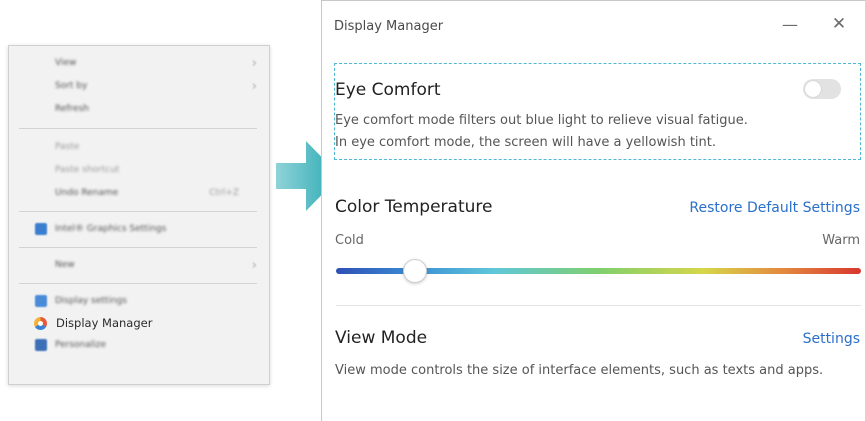 This screenshot has height=421, width=865. What do you see at coordinates (139, 109) in the screenshot?
I see `menu-item-refresh: Refresh` at bounding box center [139, 109].